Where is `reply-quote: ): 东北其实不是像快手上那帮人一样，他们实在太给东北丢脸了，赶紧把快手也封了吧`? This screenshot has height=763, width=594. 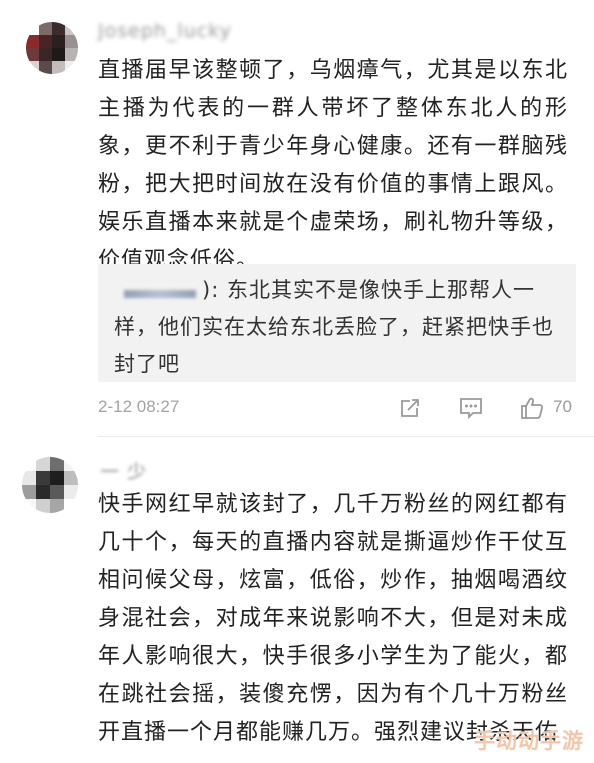 reply-quote: ): 东北其实不是像快手上那帮人一样，他们实在太给东北丢脸了，赶紧把快手也封了吧 is located at coordinates (337, 323).